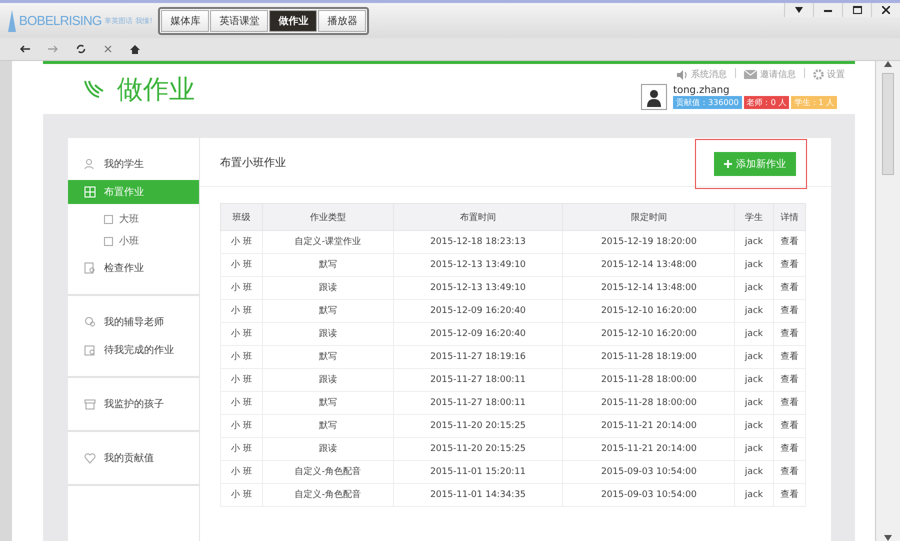  Describe the element at coordinates (133, 268) in the screenshot. I see `sidebar-item: 检查作业` at that location.